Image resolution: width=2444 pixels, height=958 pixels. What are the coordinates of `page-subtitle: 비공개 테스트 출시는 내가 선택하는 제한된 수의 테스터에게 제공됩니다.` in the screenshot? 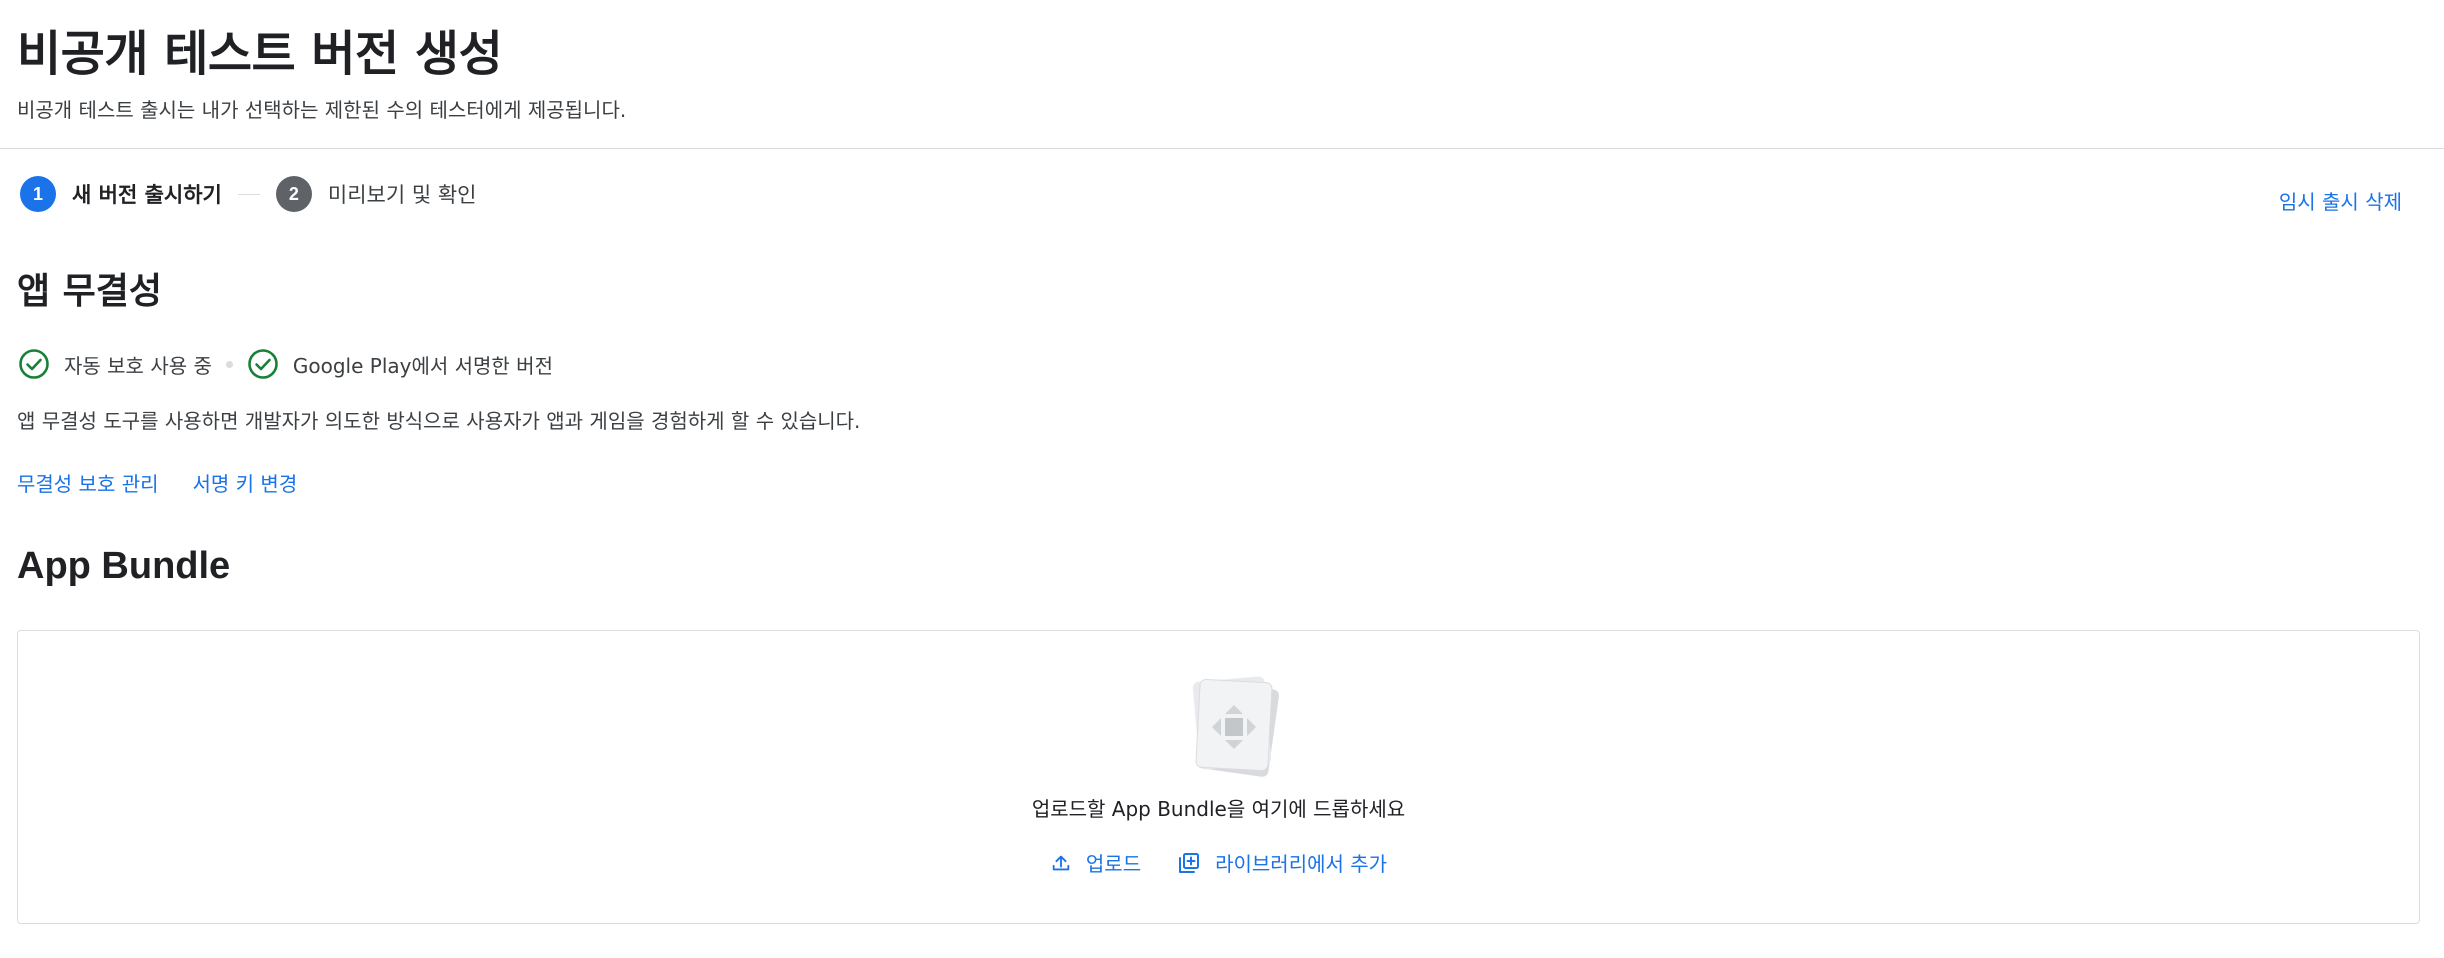 It's located at (322, 110).